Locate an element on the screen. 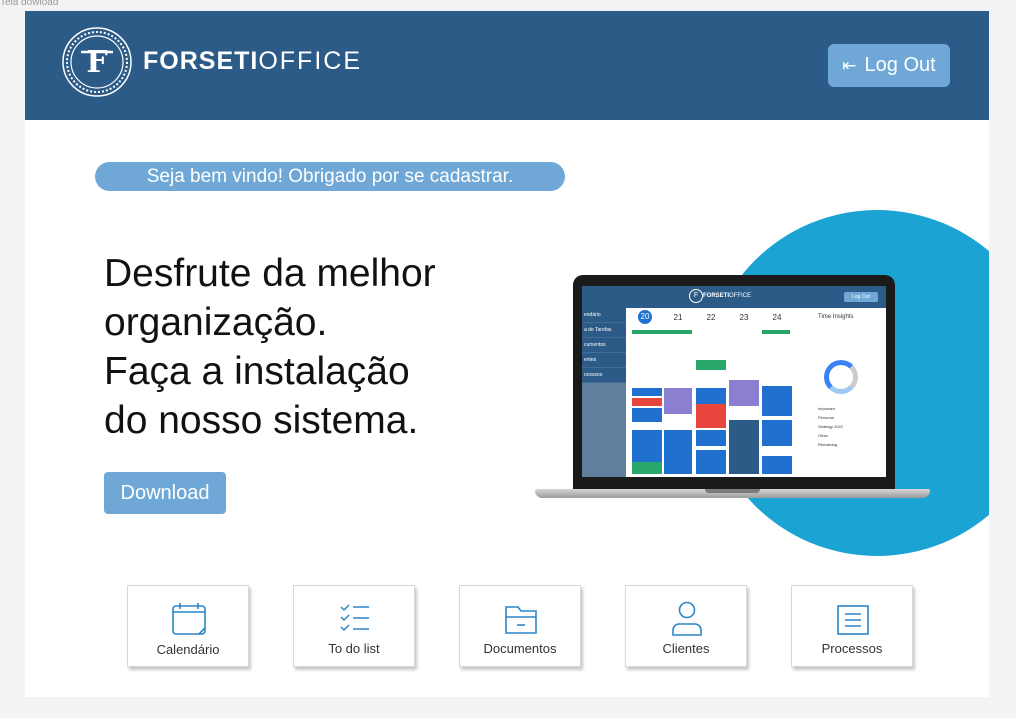  feature-card-label: Clientes is located at coordinates (686, 648).